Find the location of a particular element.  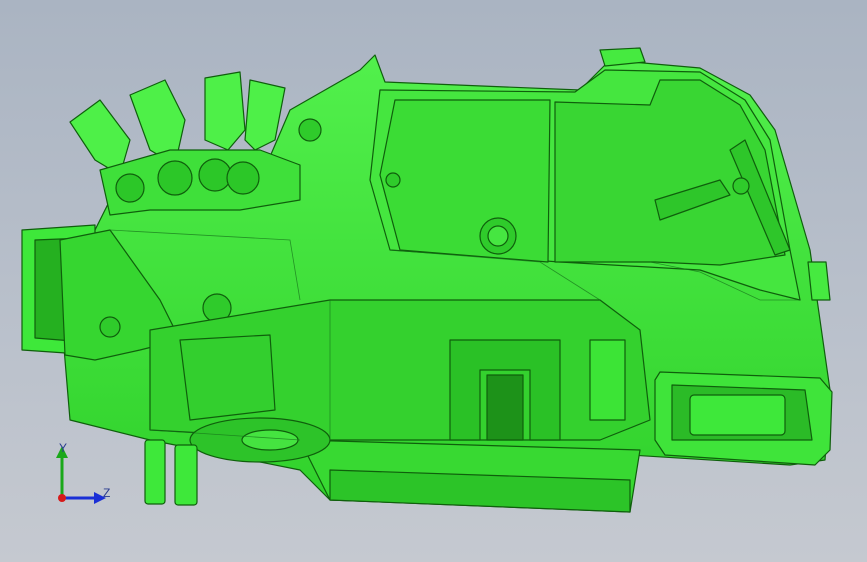

boss-upper-left is located at coordinates (310, 130).